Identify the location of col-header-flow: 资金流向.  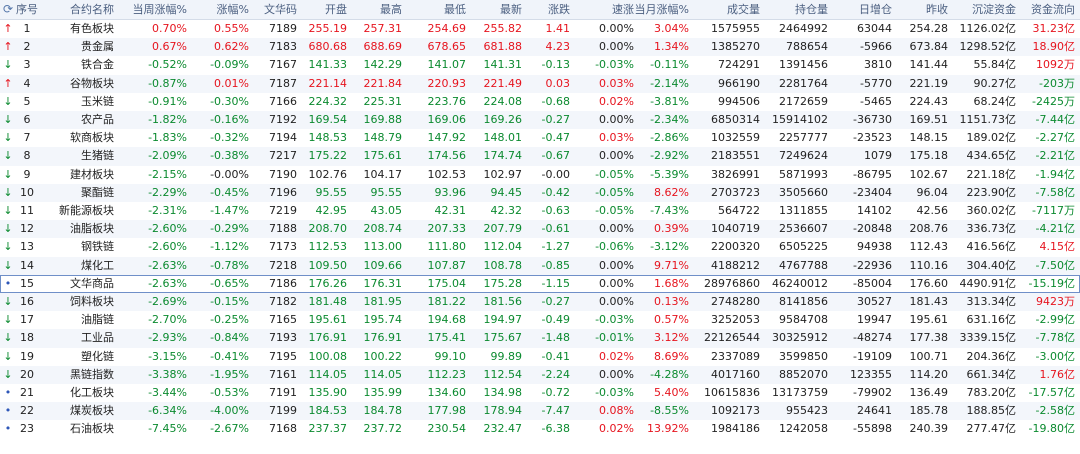
(1046, 9).